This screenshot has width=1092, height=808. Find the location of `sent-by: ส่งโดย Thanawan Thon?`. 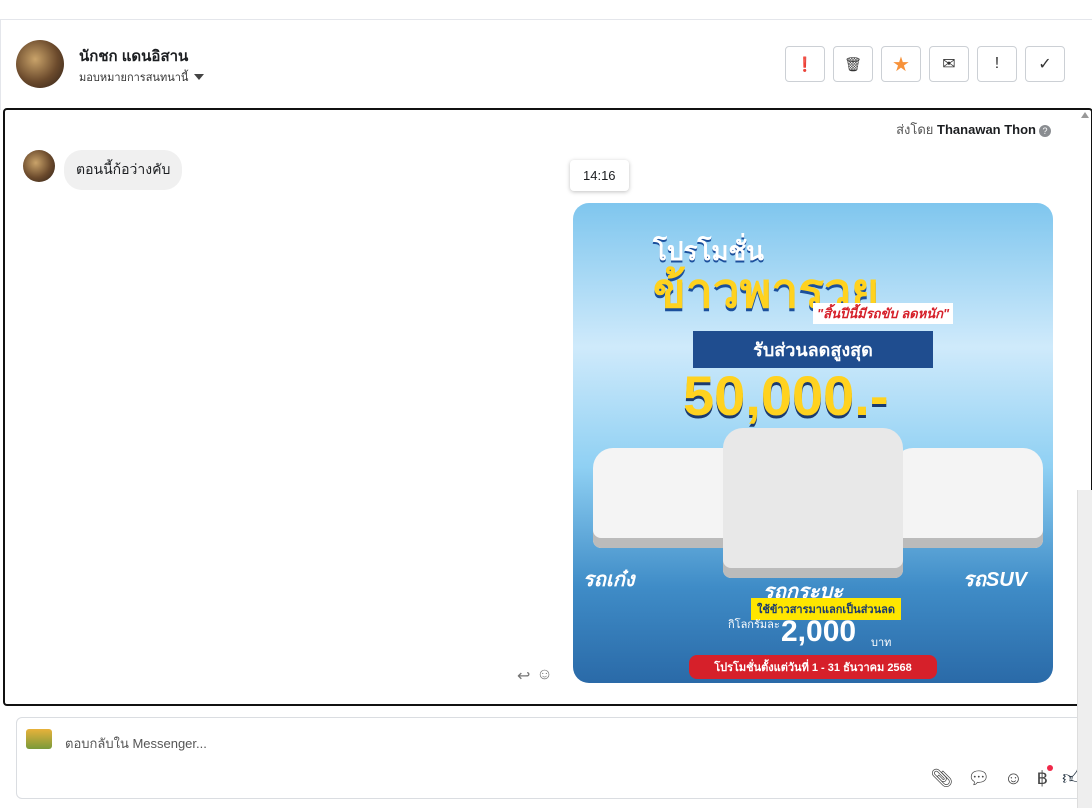

sent-by: ส่งโดย Thanawan Thon? is located at coordinates (973, 129).